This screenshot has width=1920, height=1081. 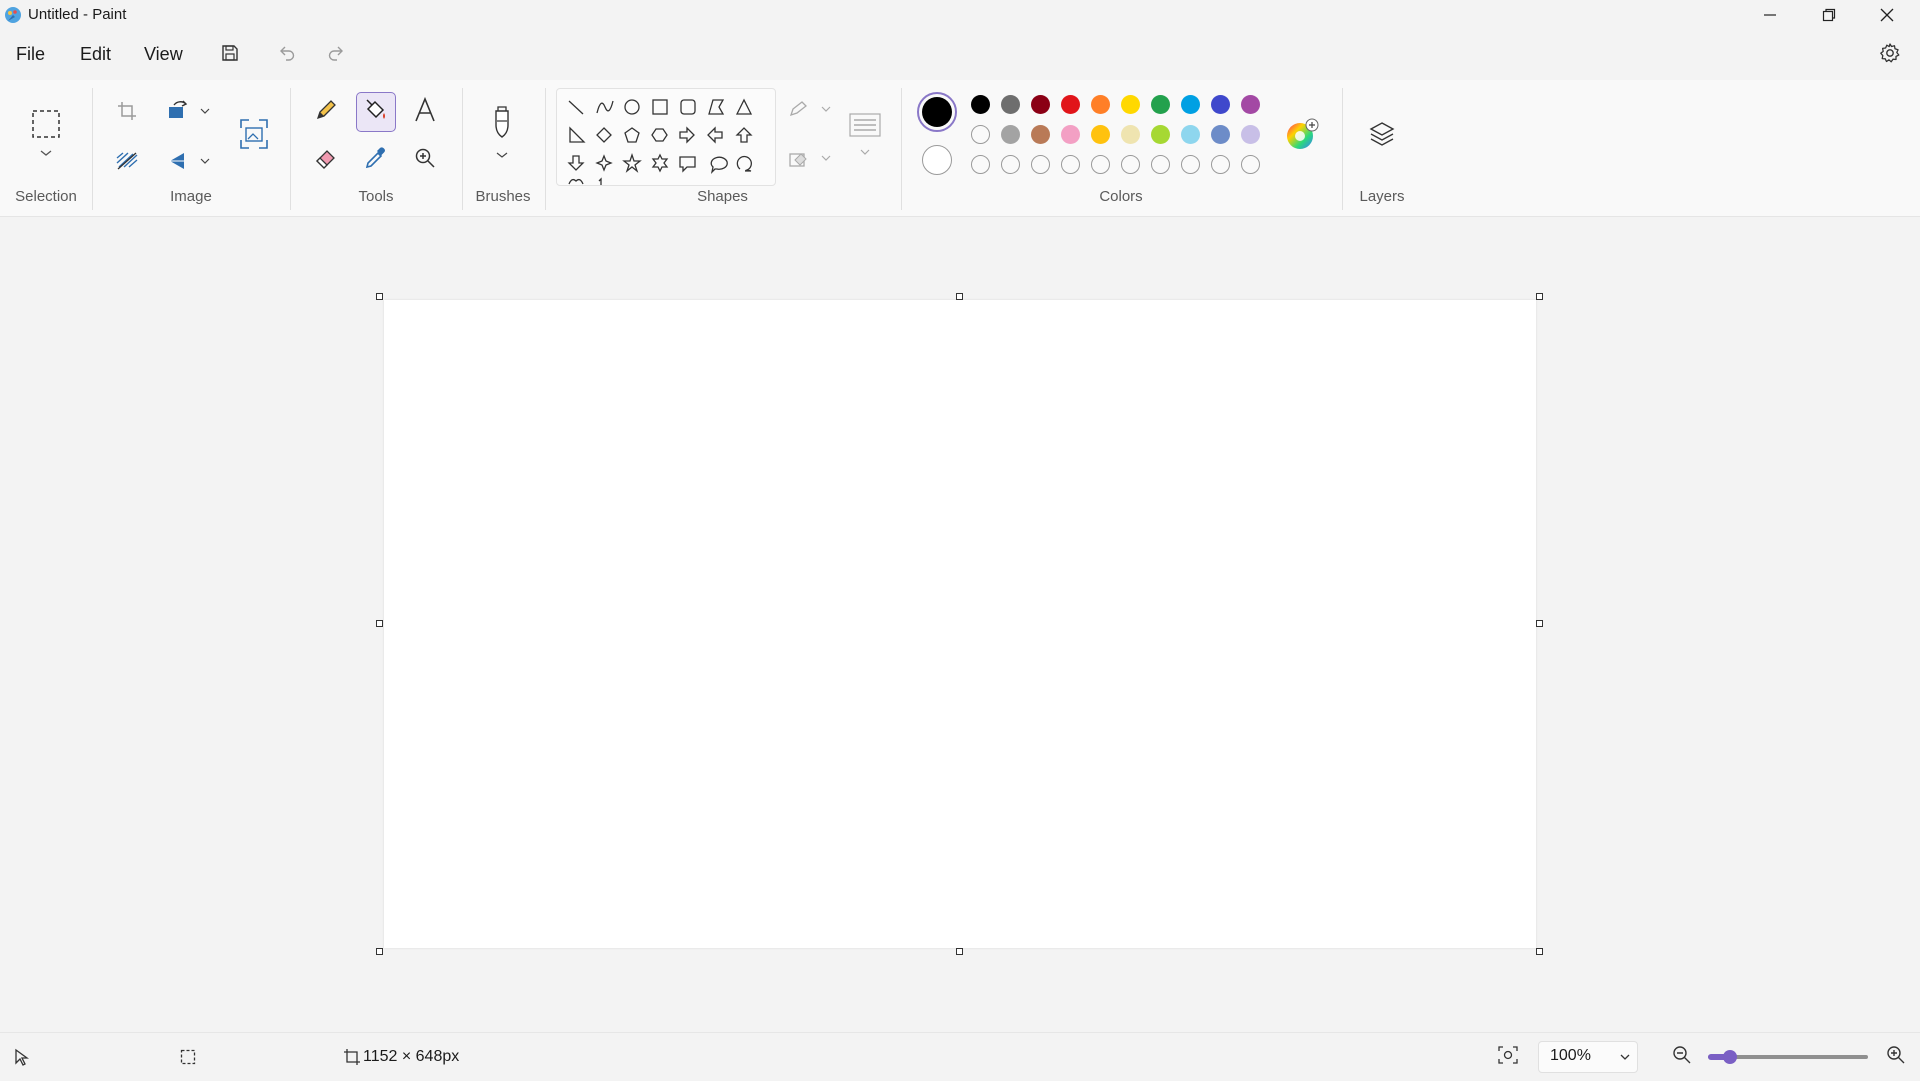 I want to click on resize-handle-left, so click(x=379, y=623).